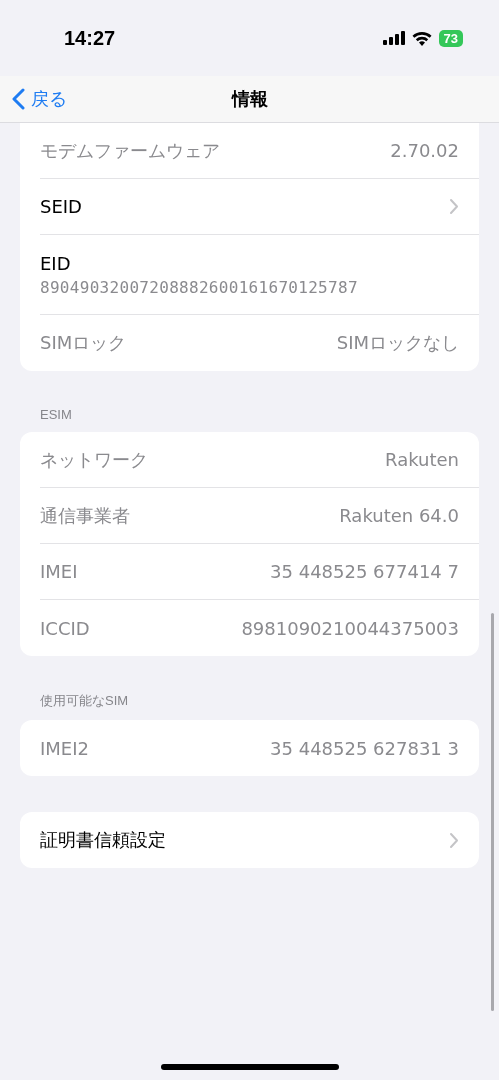 Image resolution: width=499 pixels, height=1080 pixels. What do you see at coordinates (249, 99) in the screenshot?
I see `nav-title: 情報` at bounding box center [249, 99].